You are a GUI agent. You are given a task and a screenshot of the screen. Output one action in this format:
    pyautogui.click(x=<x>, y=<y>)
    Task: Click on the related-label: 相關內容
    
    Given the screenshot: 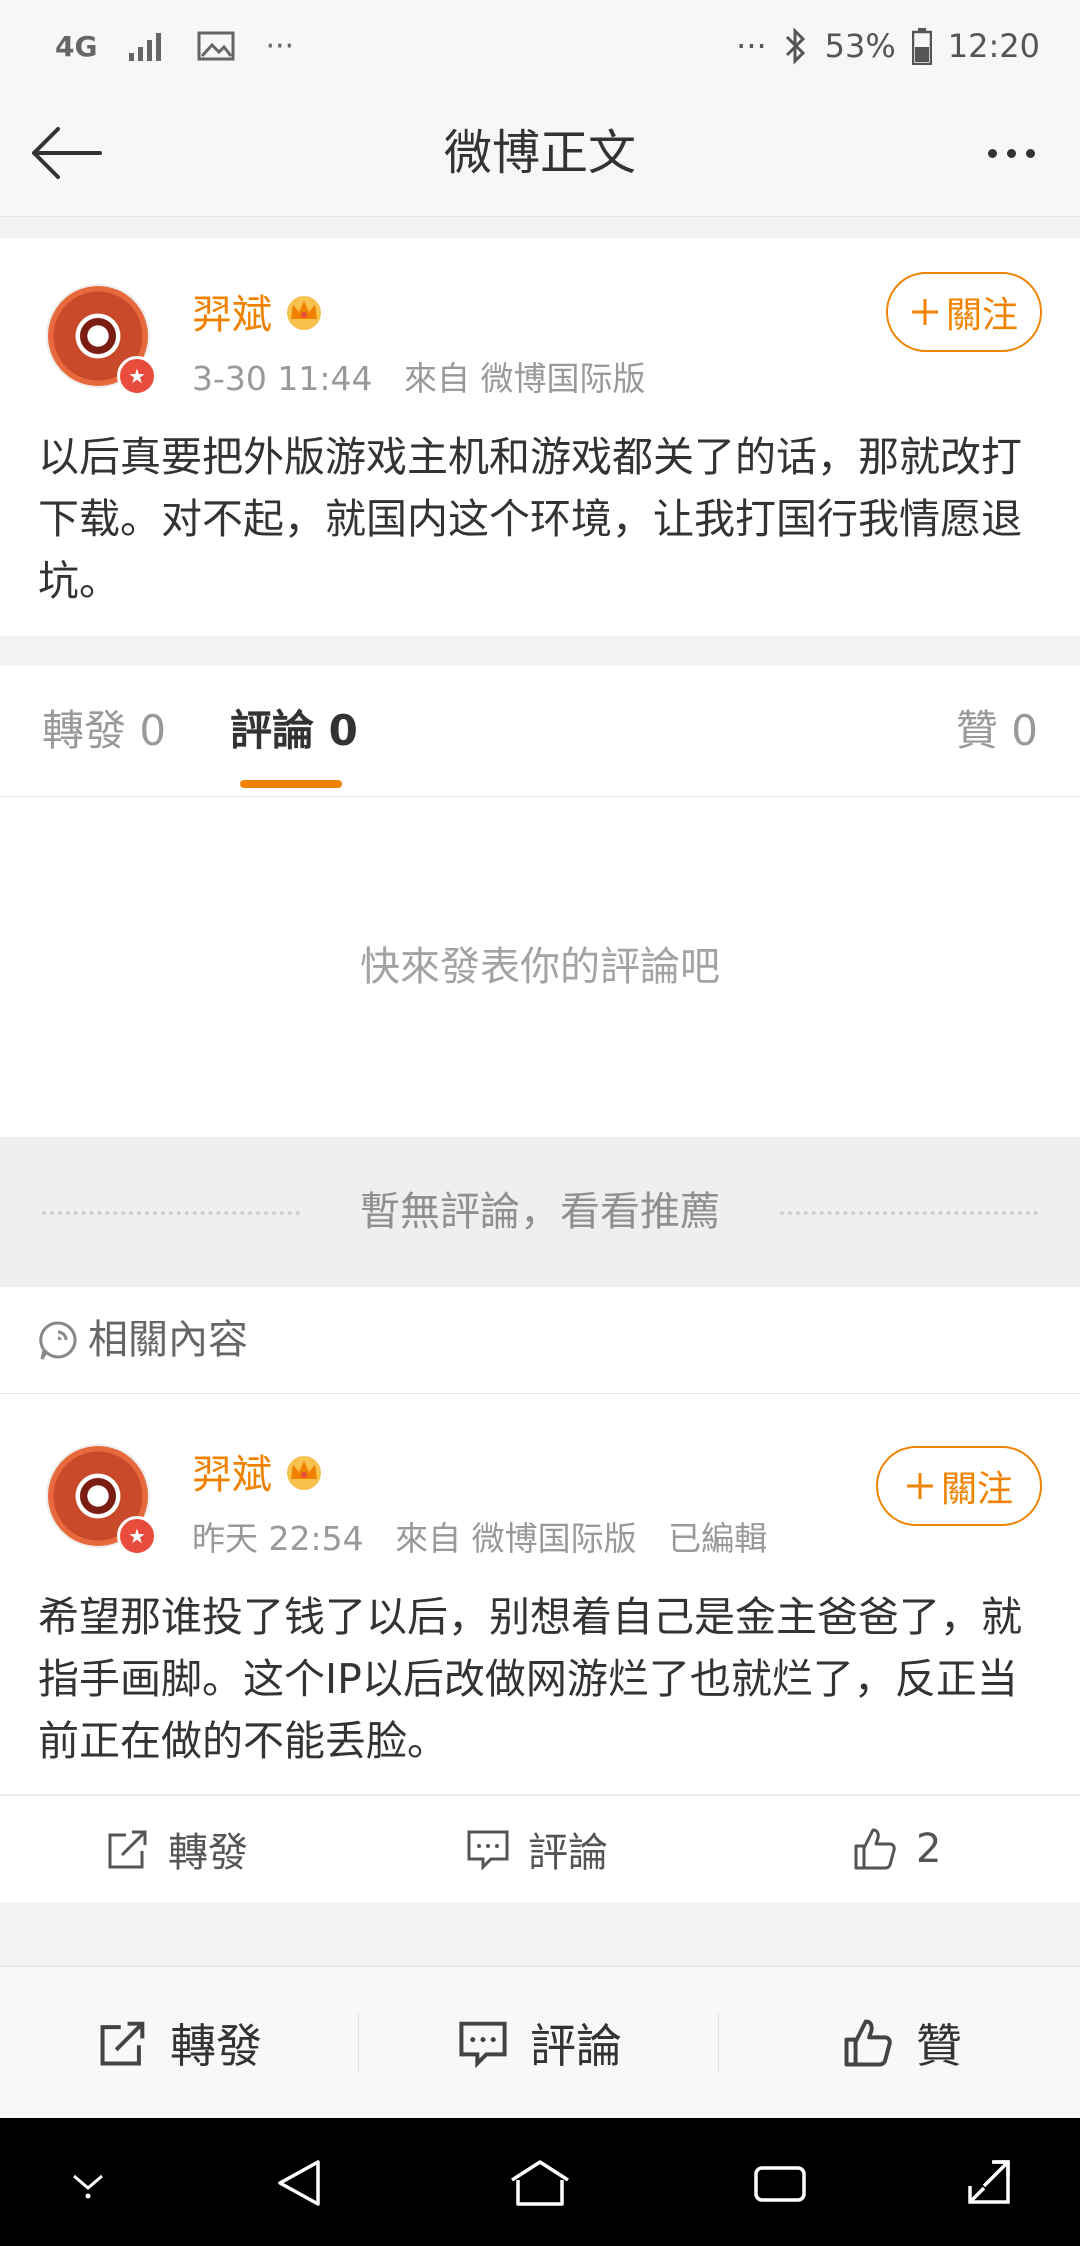 What is the action you would take?
    pyautogui.click(x=168, y=1340)
    